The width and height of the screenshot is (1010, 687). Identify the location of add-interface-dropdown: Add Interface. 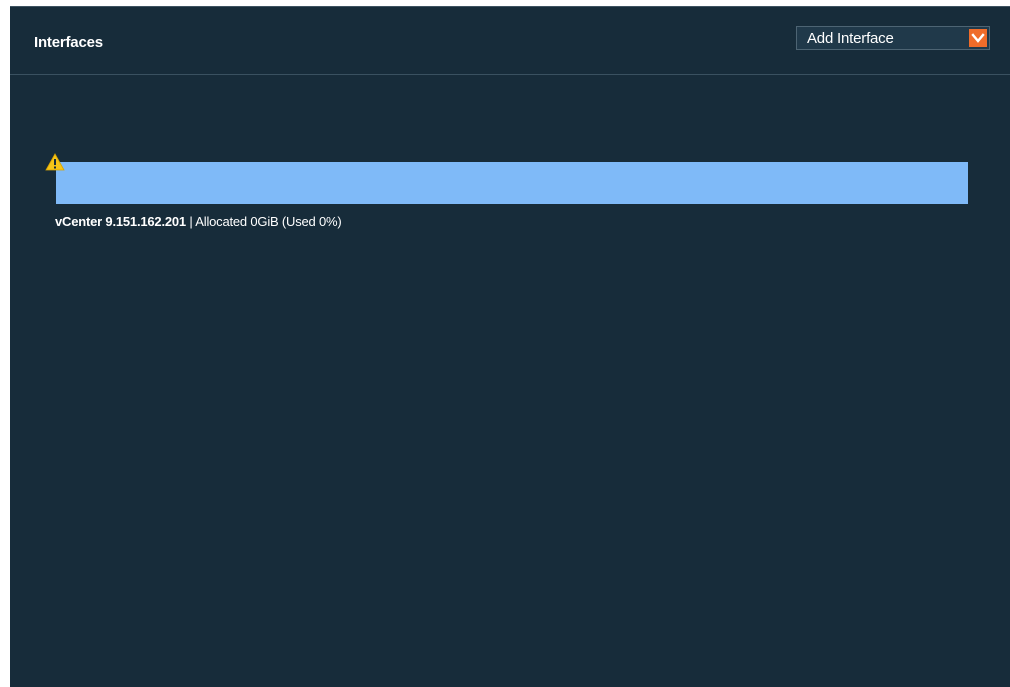
(893, 38).